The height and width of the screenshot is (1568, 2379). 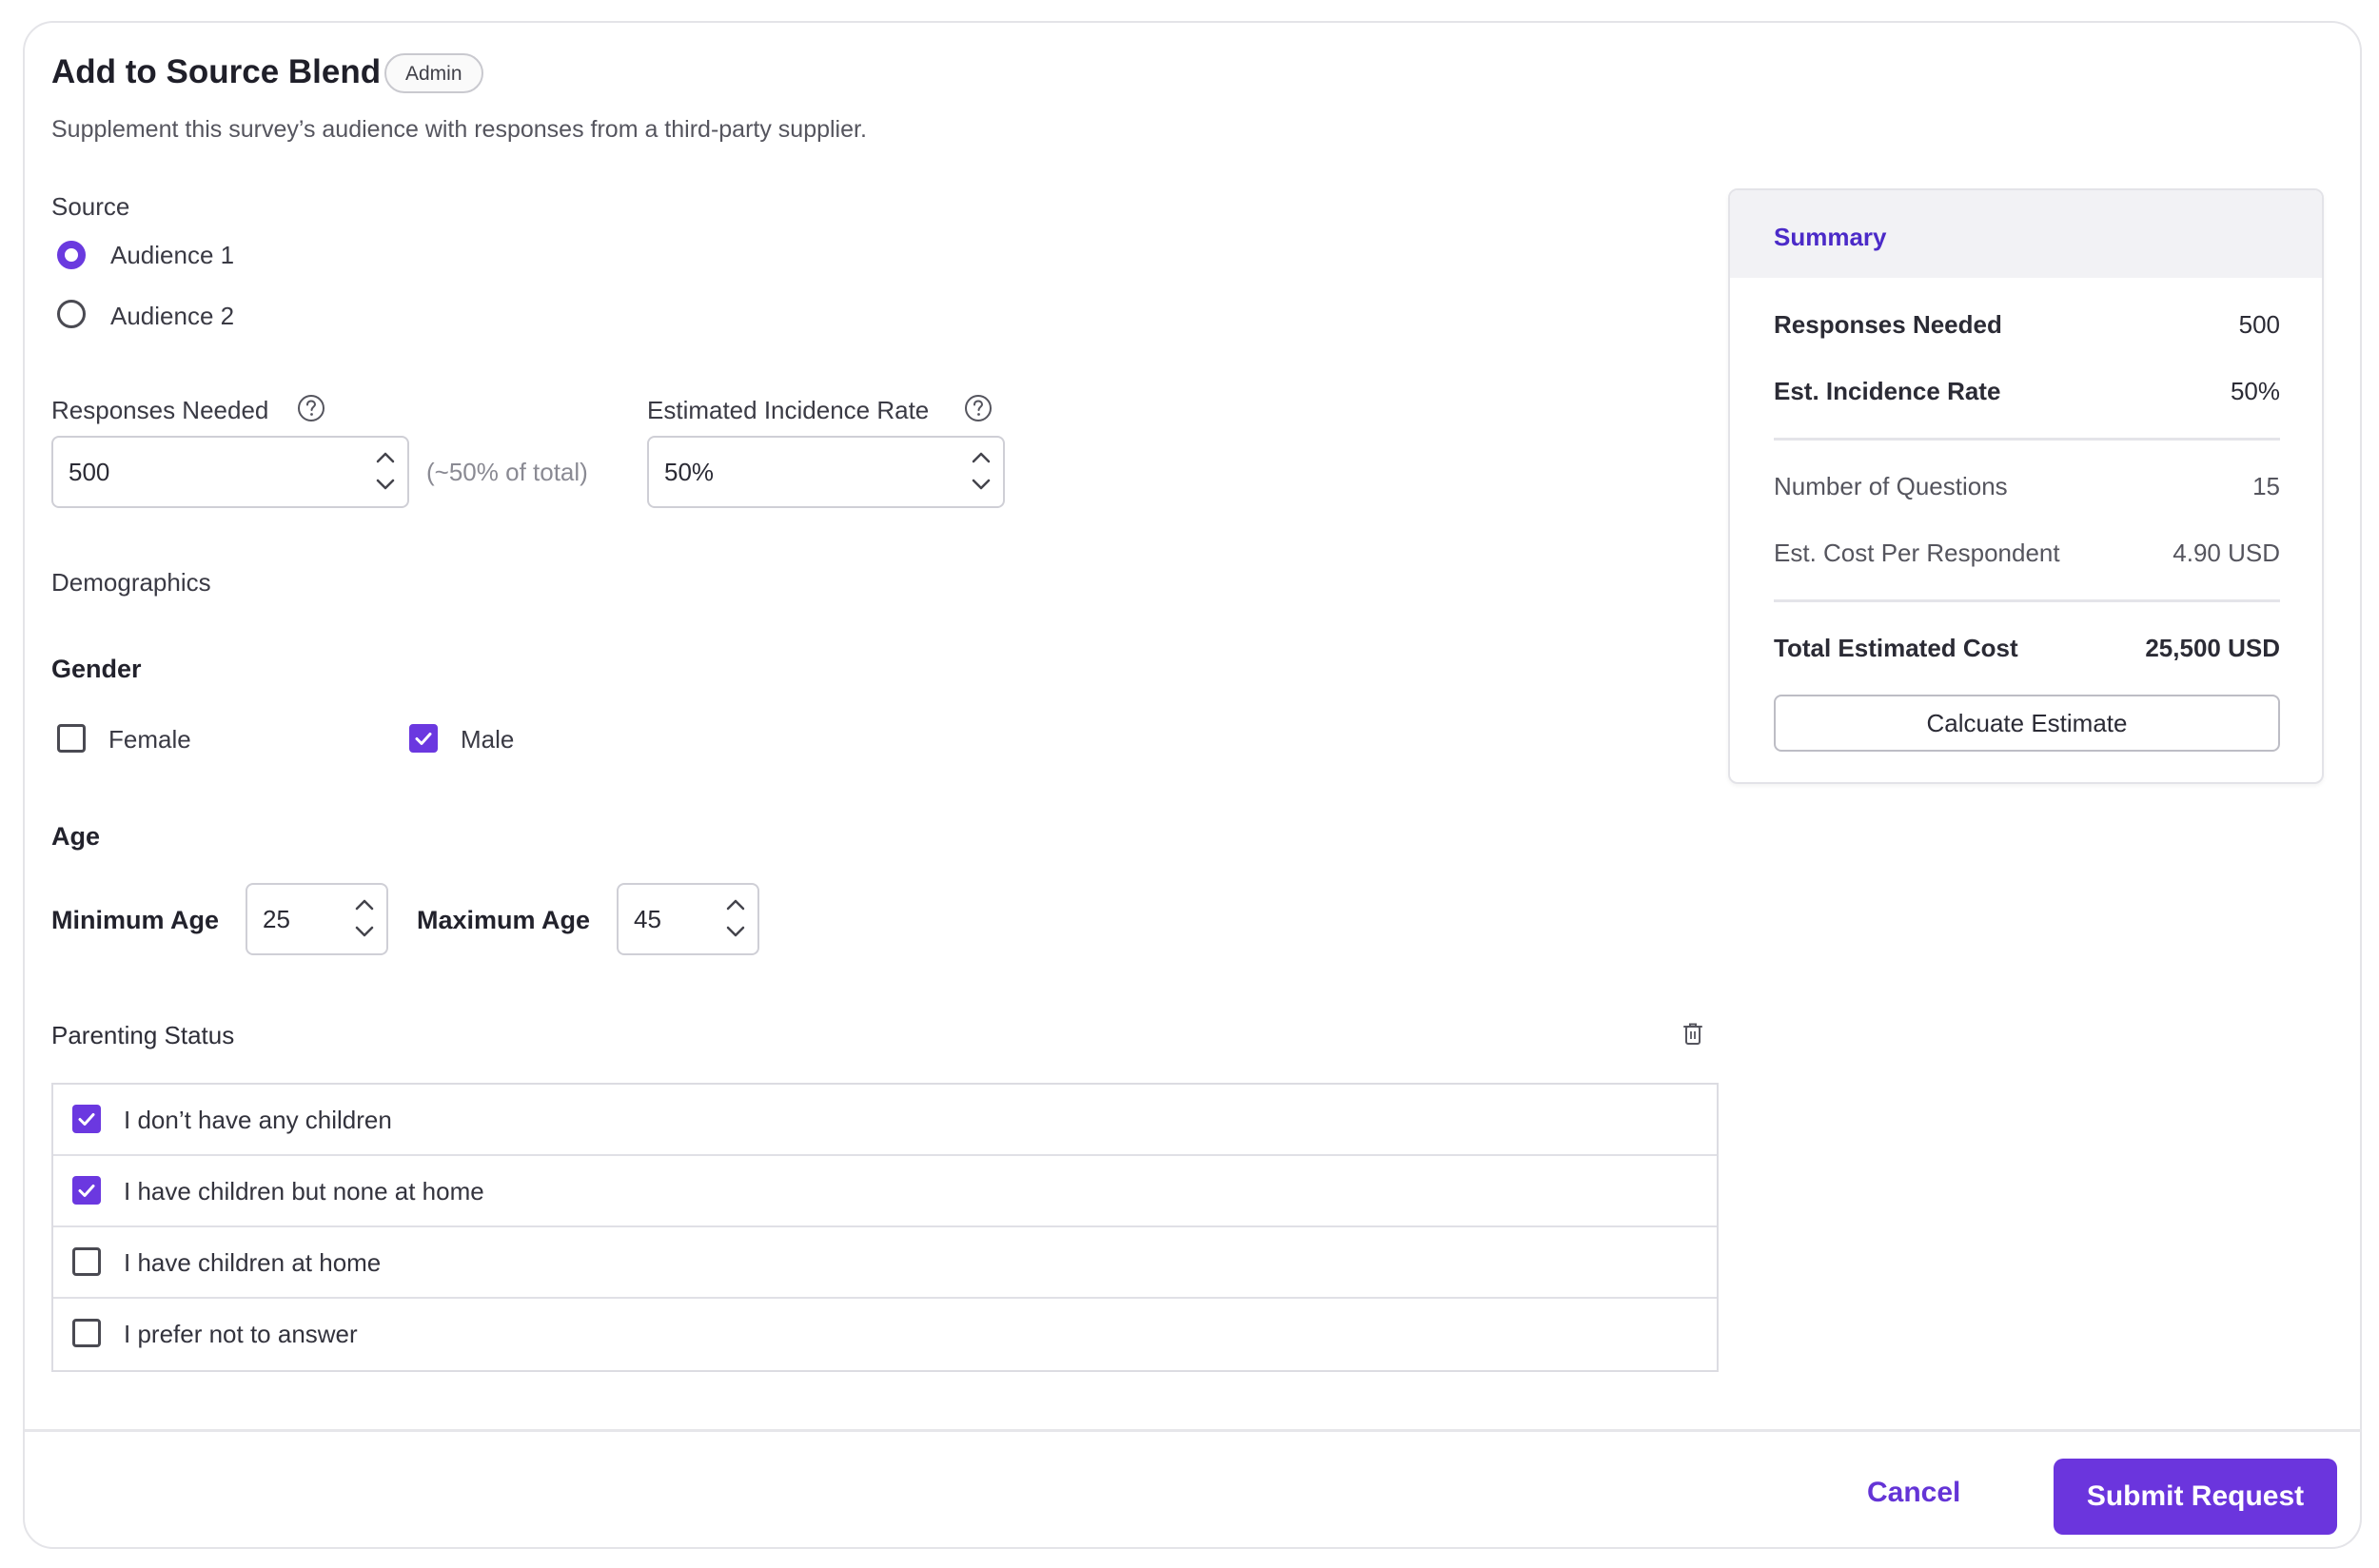 What do you see at coordinates (2226, 553) in the screenshot?
I see `summary-value: 4.90 USD` at bounding box center [2226, 553].